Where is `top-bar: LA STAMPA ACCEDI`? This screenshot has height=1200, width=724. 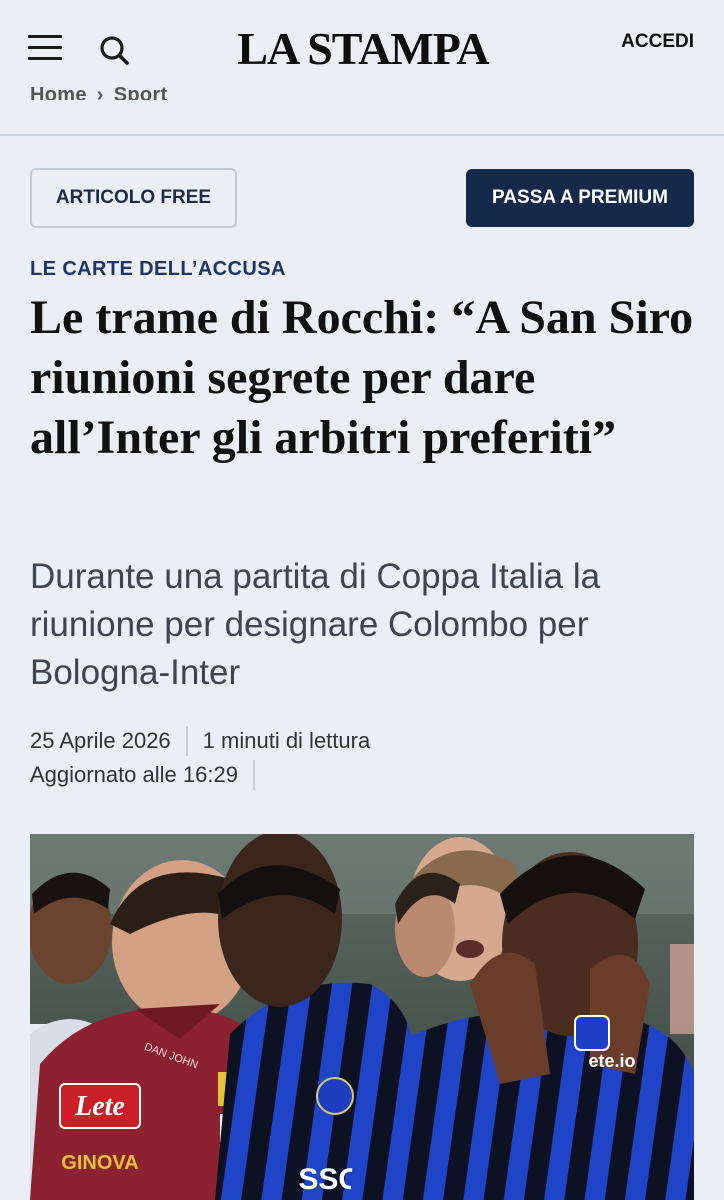 top-bar: LA STAMPA ACCEDI is located at coordinates (362, 50).